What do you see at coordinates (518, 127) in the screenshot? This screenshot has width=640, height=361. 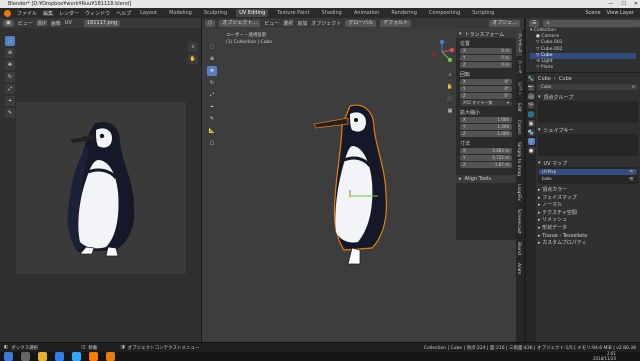 I see `tab-camm: Camm` at bounding box center [518, 127].